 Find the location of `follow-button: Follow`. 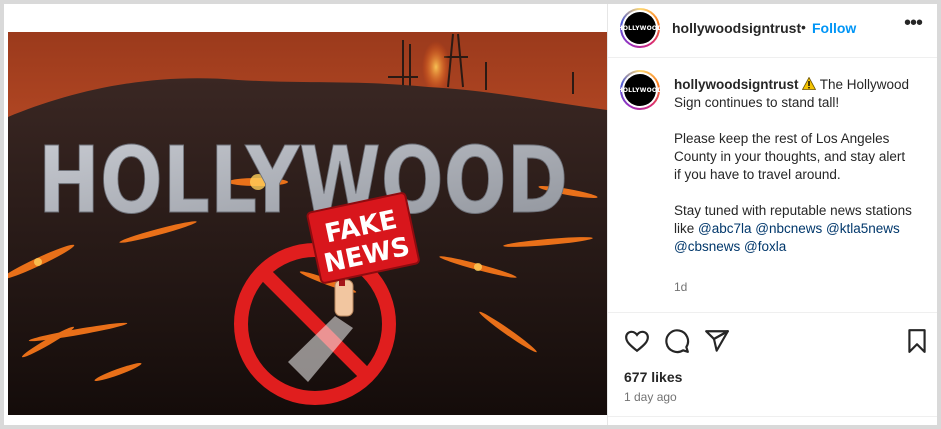

follow-button: Follow is located at coordinates (834, 28).